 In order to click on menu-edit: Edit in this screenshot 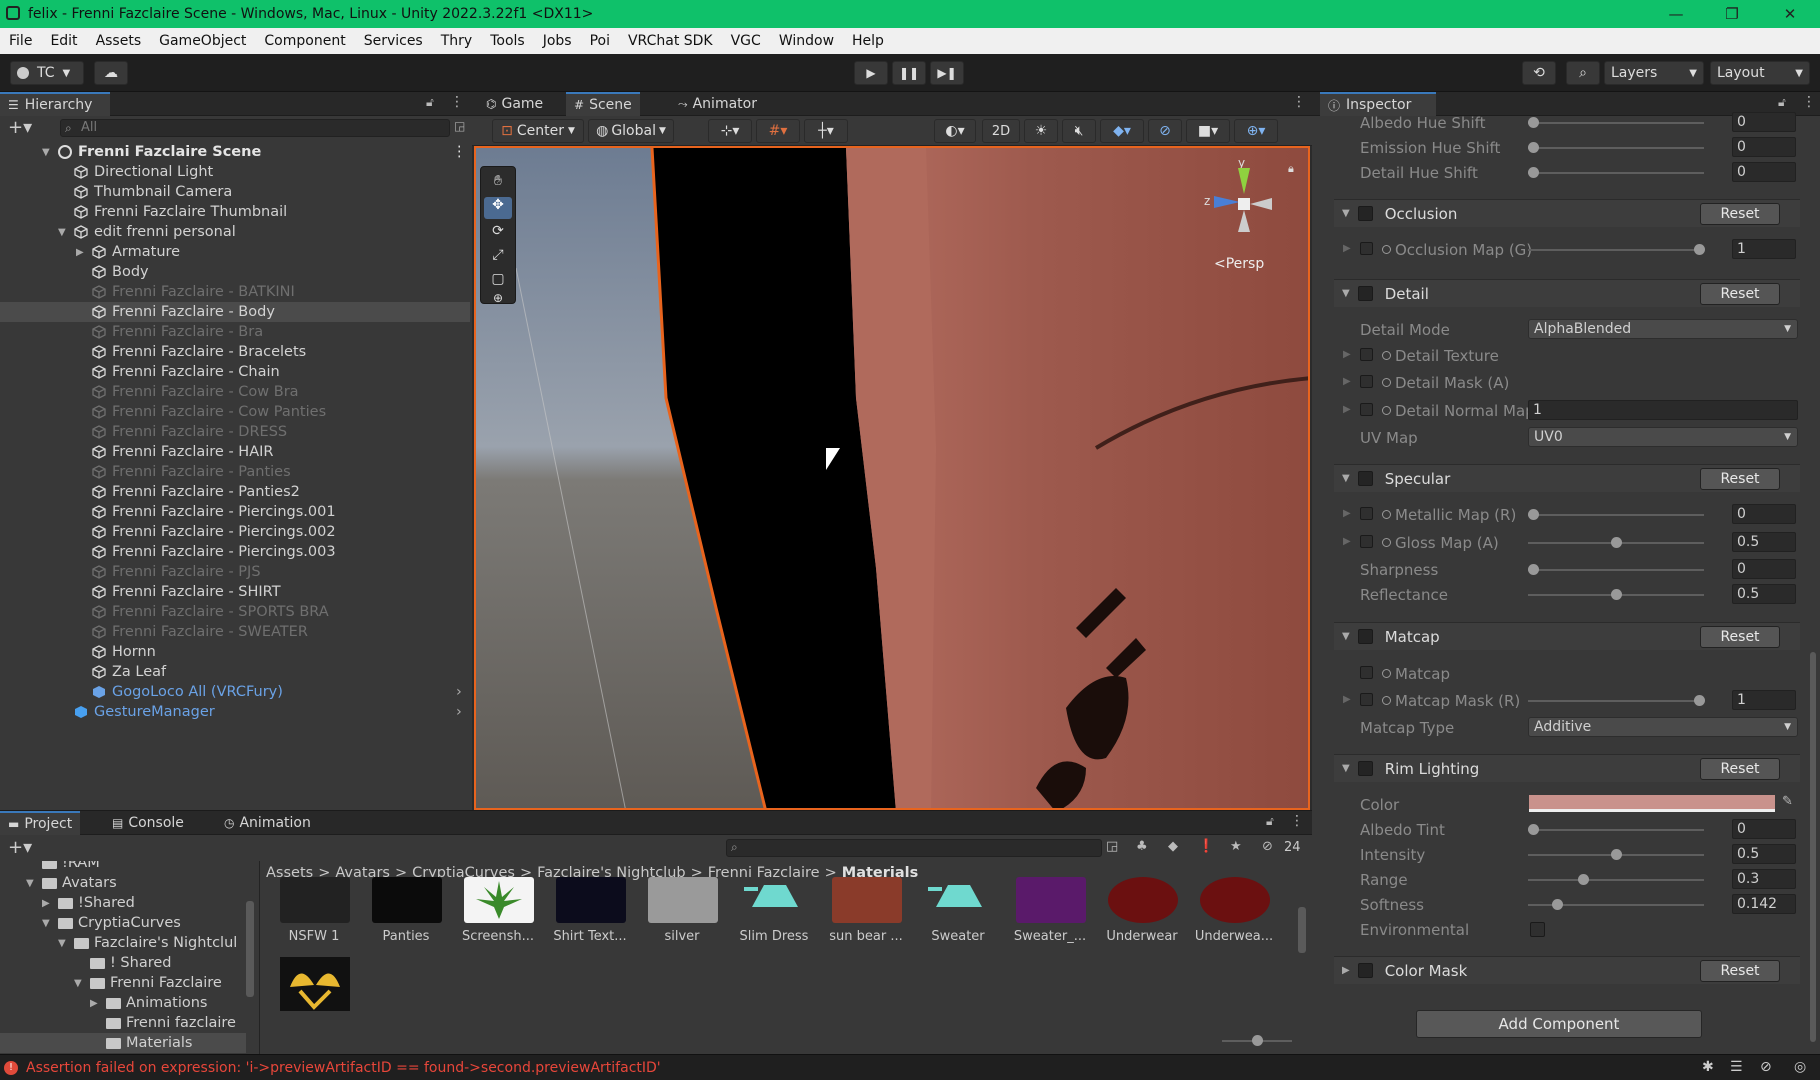, I will do `click(63, 41)`.